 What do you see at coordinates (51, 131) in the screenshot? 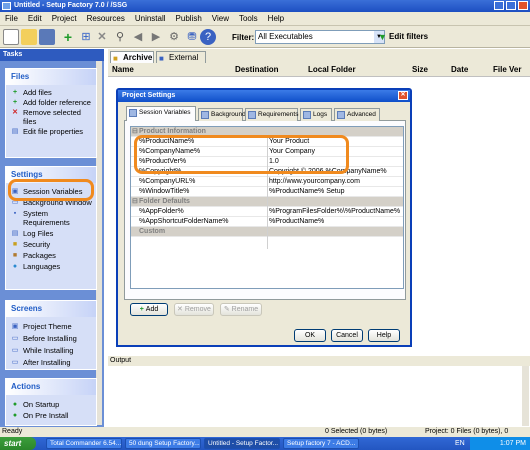
I see `edit-file-properties-link: ▤ Edit file properties` at bounding box center [51, 131].